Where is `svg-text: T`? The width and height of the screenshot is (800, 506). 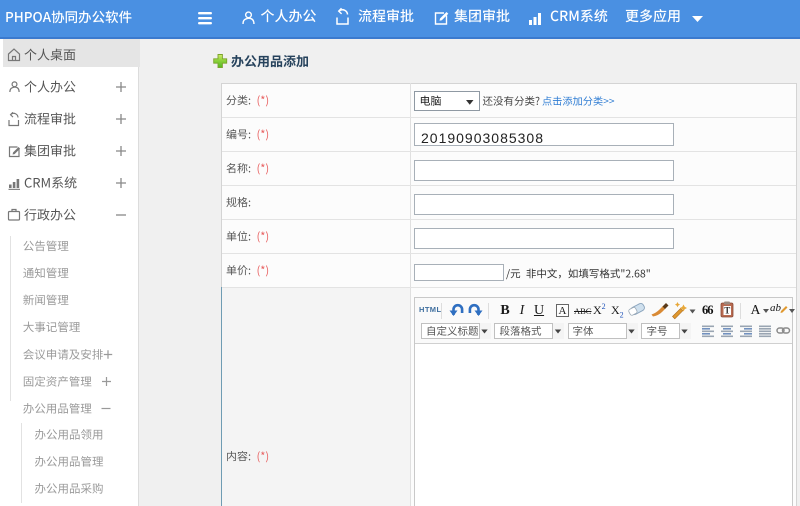 svg-text: T is located at coordinates (727, 311).